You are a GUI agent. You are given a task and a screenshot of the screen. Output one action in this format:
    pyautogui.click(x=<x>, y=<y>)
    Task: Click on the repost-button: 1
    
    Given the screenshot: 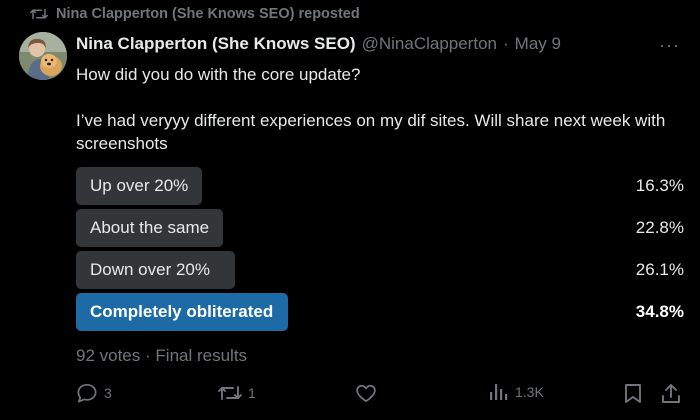 What is the action you would take?
    pyautogui.click(x=237, y=393)
    